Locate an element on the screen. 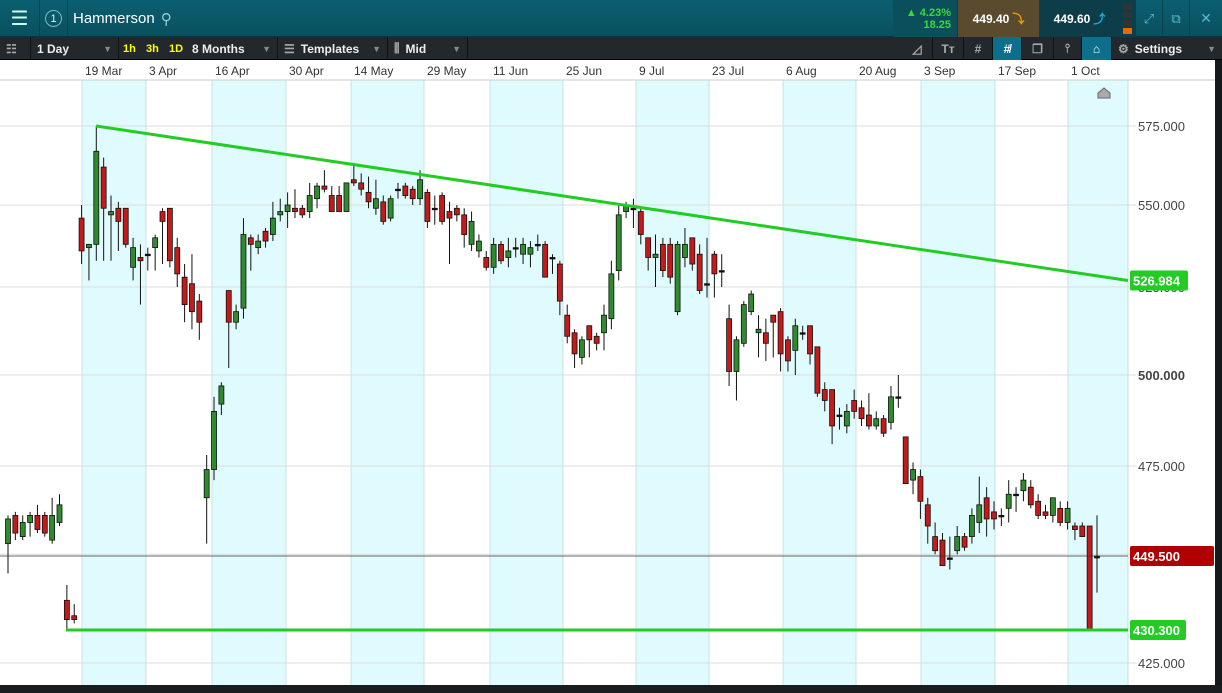 This screenshot has width=1222, height=693. crosshair-draw-icon: #̸ is located at coordinates (1007, 48).